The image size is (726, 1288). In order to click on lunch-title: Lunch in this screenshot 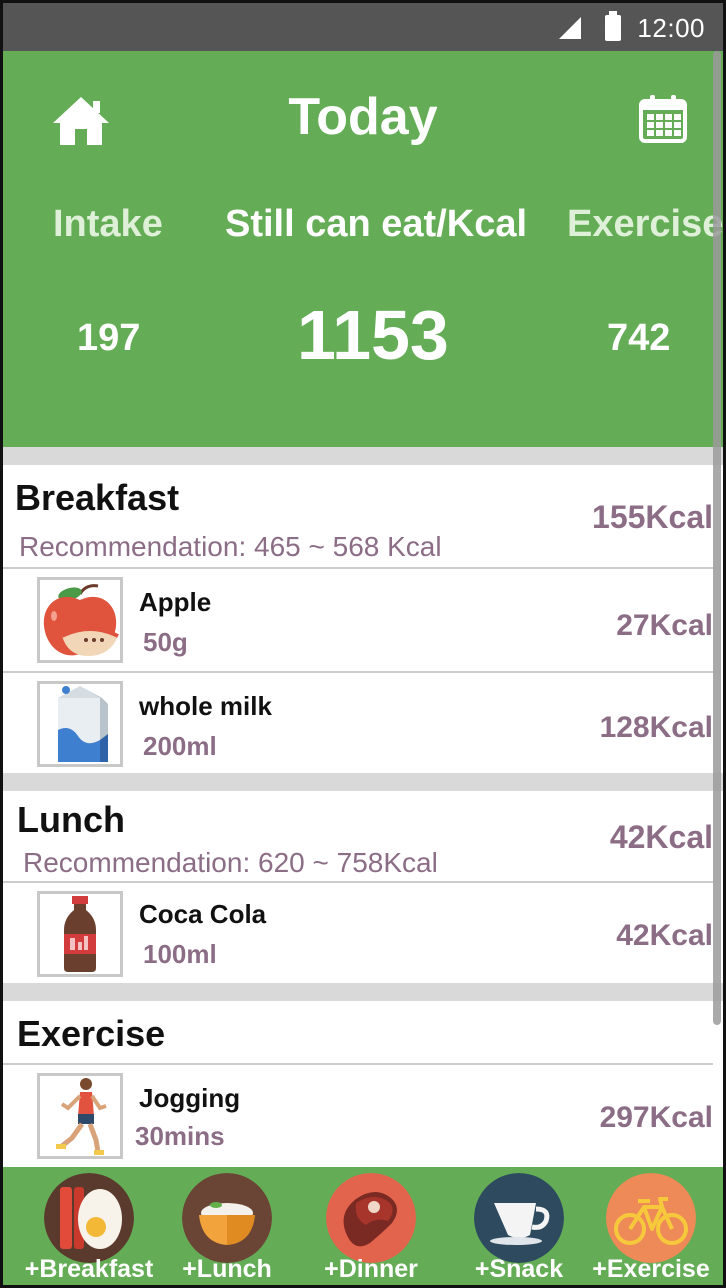, I will do `click(71, 819)`.